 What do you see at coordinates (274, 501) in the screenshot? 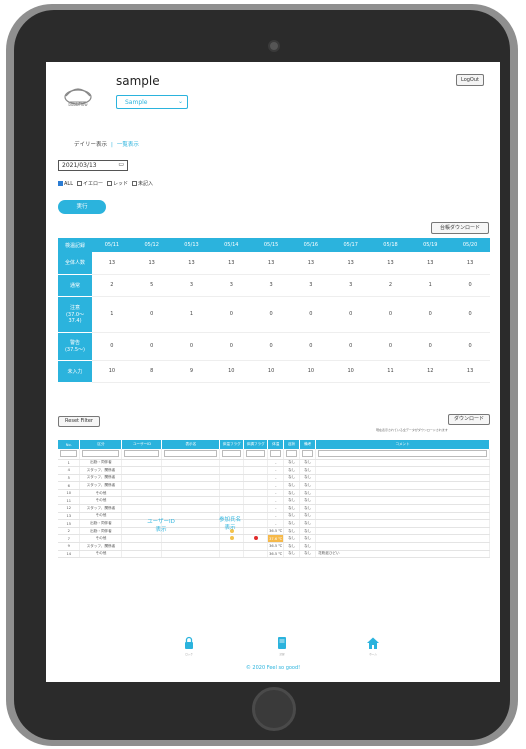
I see `table-row: 11 その他 - なし なし` at bounding box center [274, 501].